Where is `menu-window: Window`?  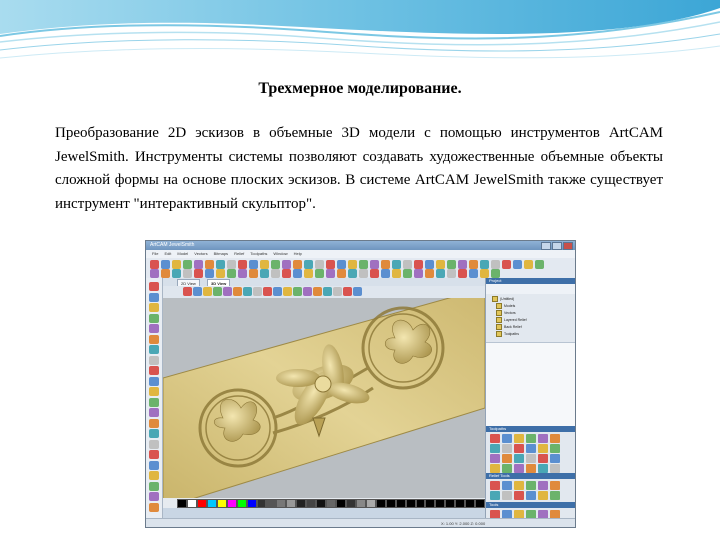
menu-window: Window is located at coordinates (280, 254).